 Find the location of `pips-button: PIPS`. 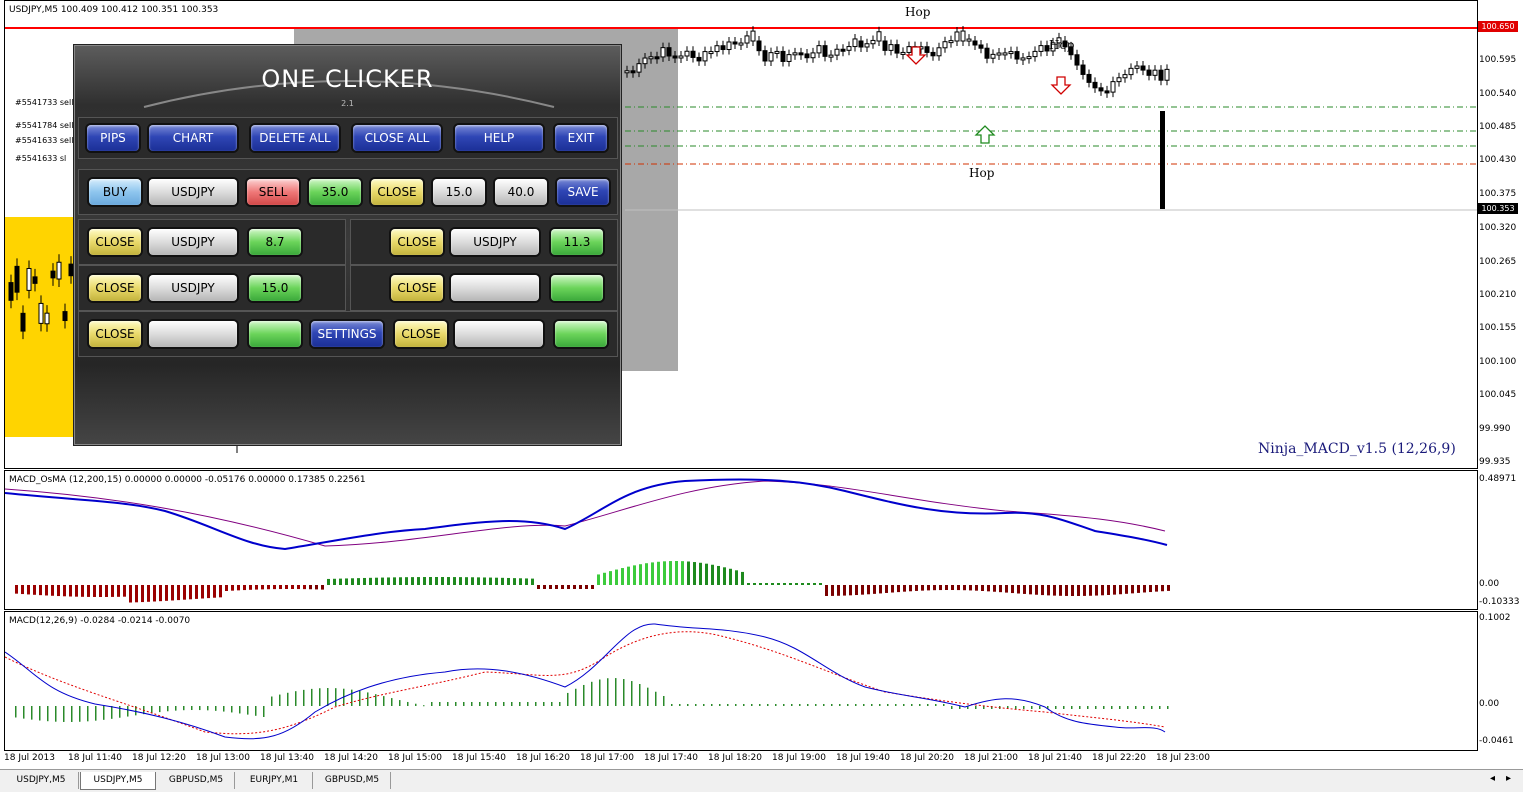

pips-button: PIPS is located at coordinates (113, 138).